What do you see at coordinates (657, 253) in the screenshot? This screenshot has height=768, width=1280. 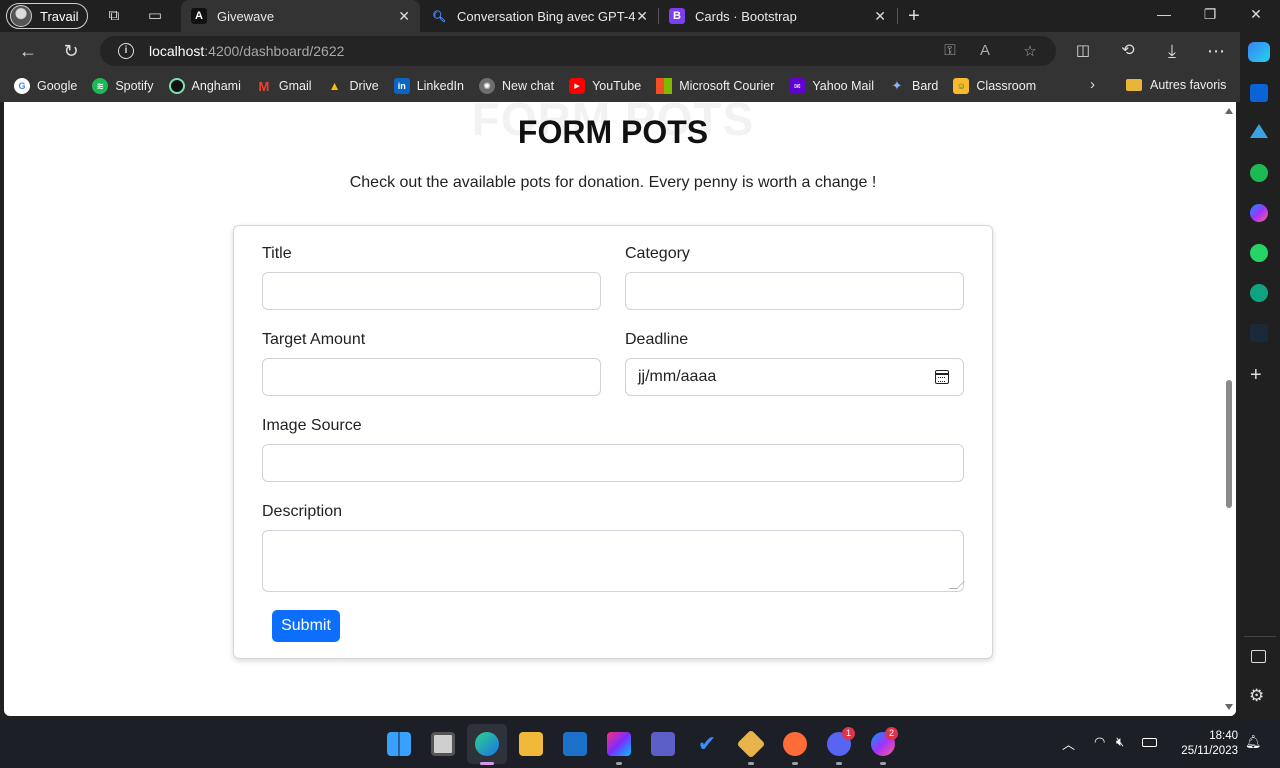 I see `category-label: Category` at bounding box center [657, 253].